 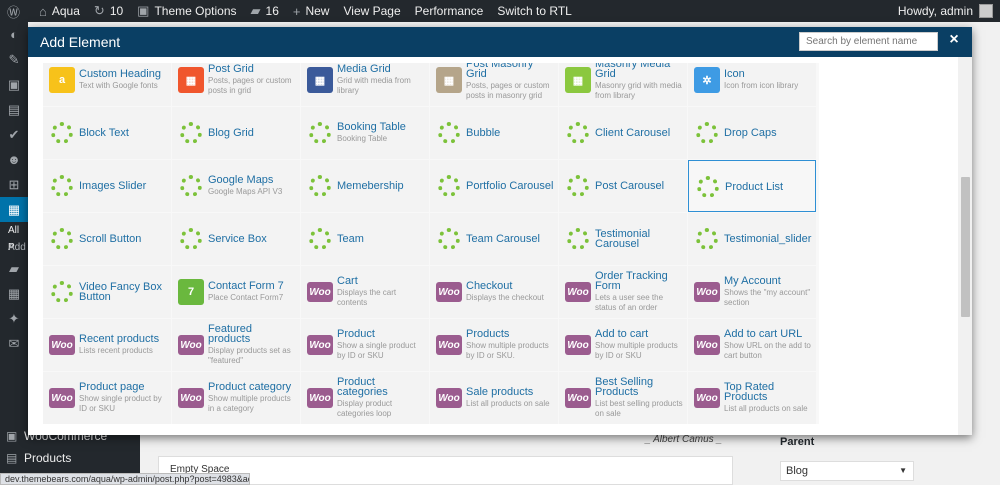 What do you see at coordinates (252, 186) in the screenshot?
I see `element-text: Google Maps Google Maps API V3` at bounding box center [252, 186].